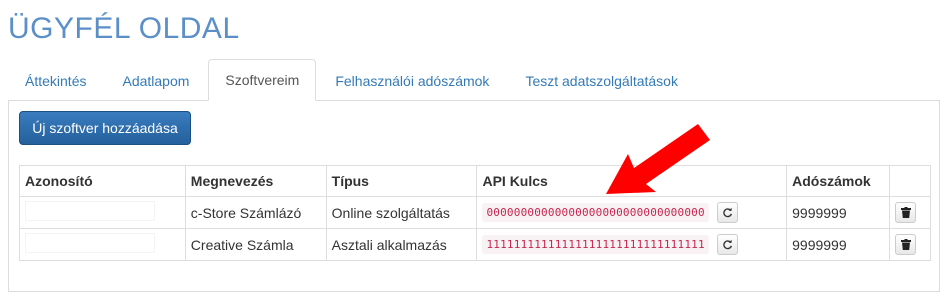 The image size is (947, 304). What do you see at coordinates (595, 212) in the screenshot?
I see `api-key-value: 00000000000000000000000000000000` at bounding box center [595, 212].